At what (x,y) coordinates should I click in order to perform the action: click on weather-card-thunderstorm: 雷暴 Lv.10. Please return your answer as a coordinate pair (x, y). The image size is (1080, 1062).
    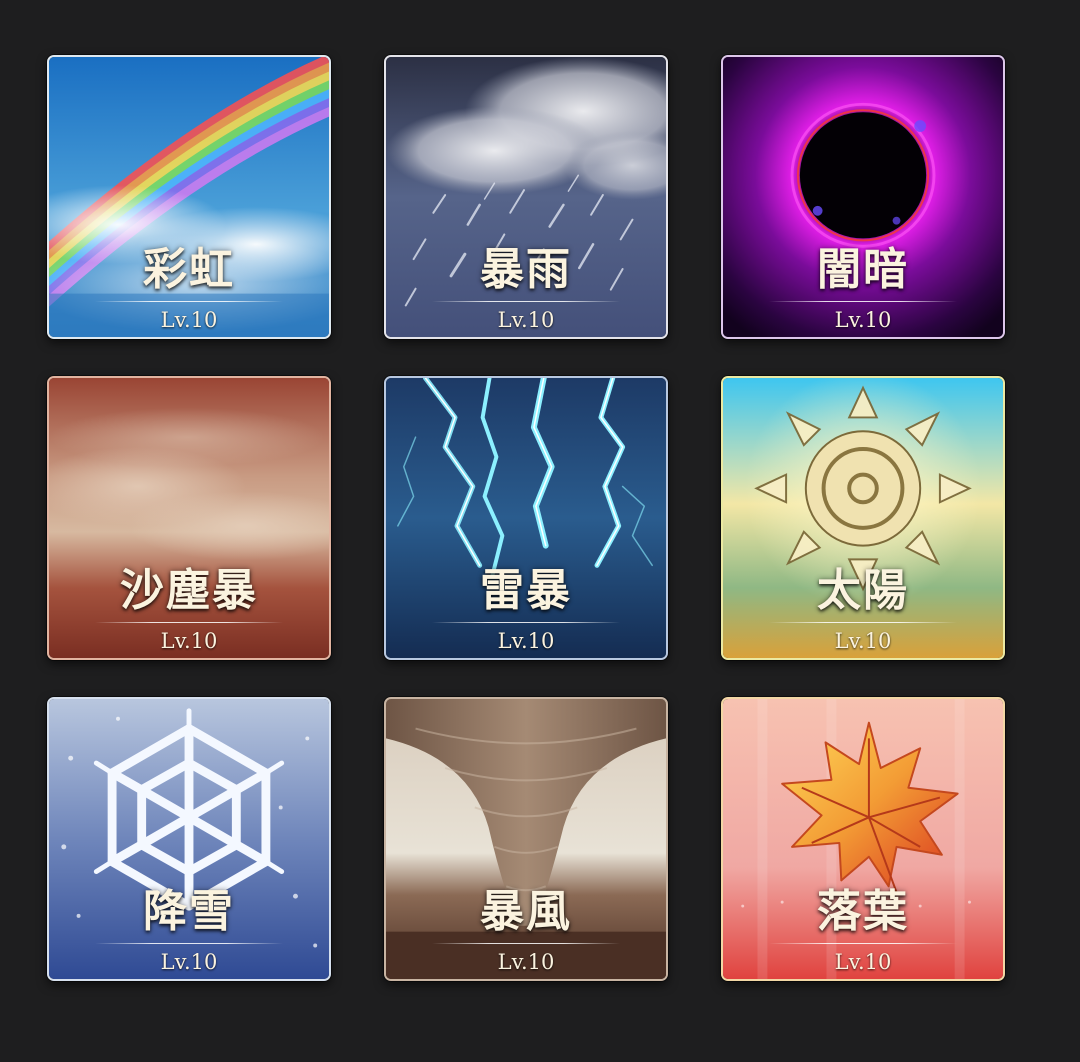
    Looking at the image, I should click on (526, 518).